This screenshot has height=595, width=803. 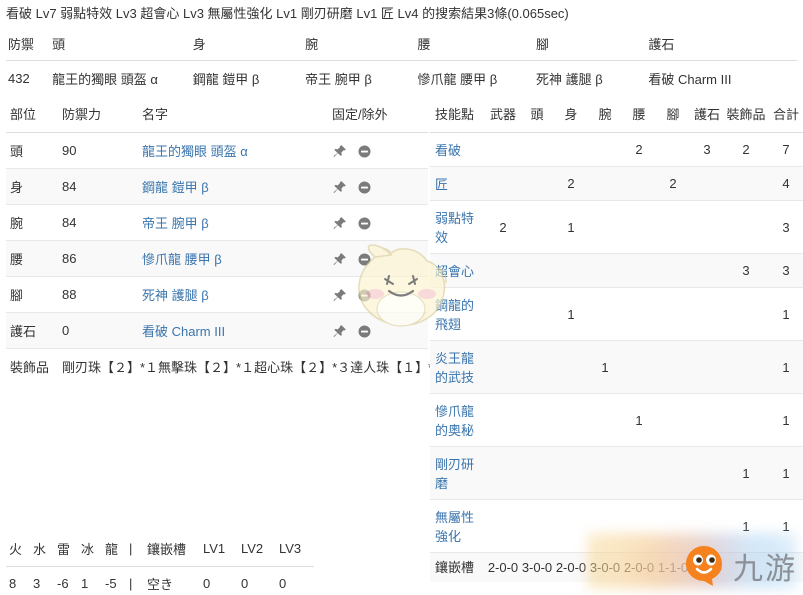 I want to click on skill-name: 無屬性強化, so click(x=458, y=526).